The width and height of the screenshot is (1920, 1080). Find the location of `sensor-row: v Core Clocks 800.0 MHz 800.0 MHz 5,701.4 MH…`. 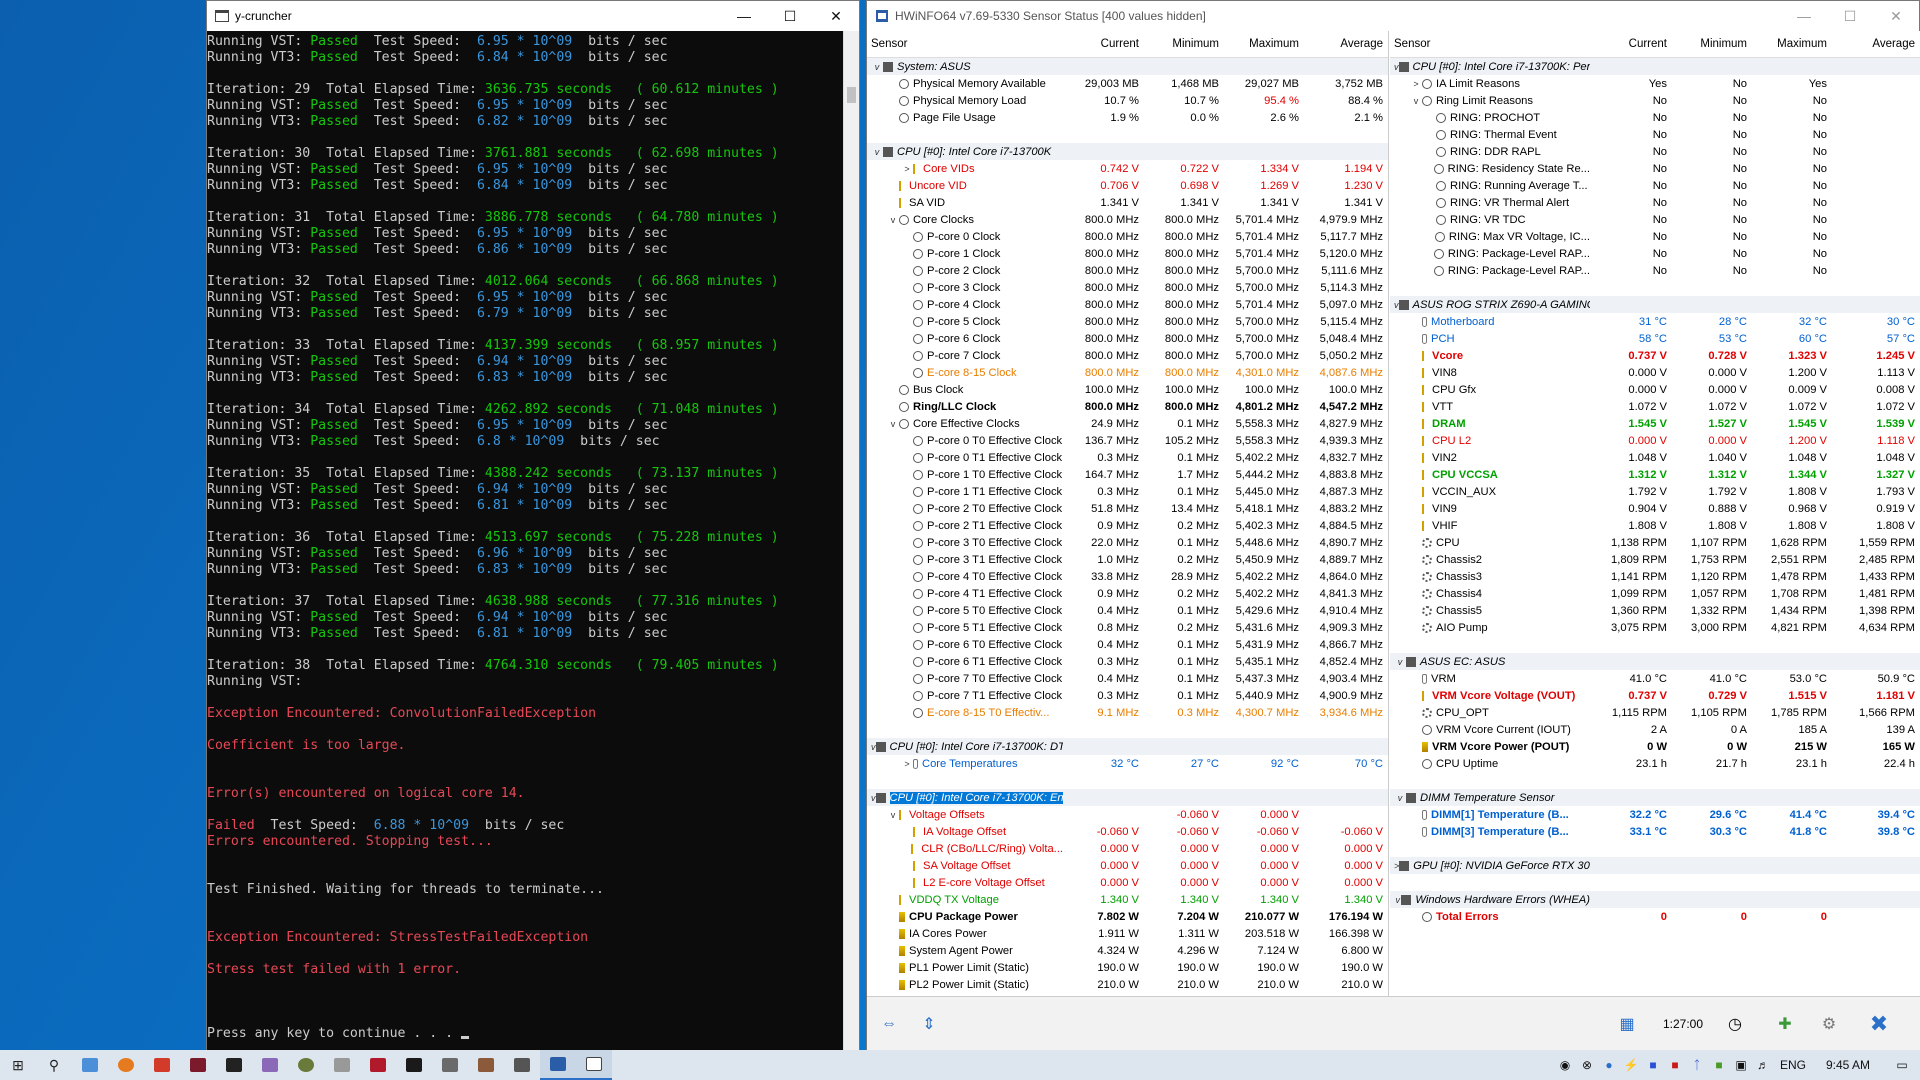

sensor-row: v Core Clocks 800.0 MHz 800.0 MHz 5,701.4 MH… is located at coordinates (1127, 219).